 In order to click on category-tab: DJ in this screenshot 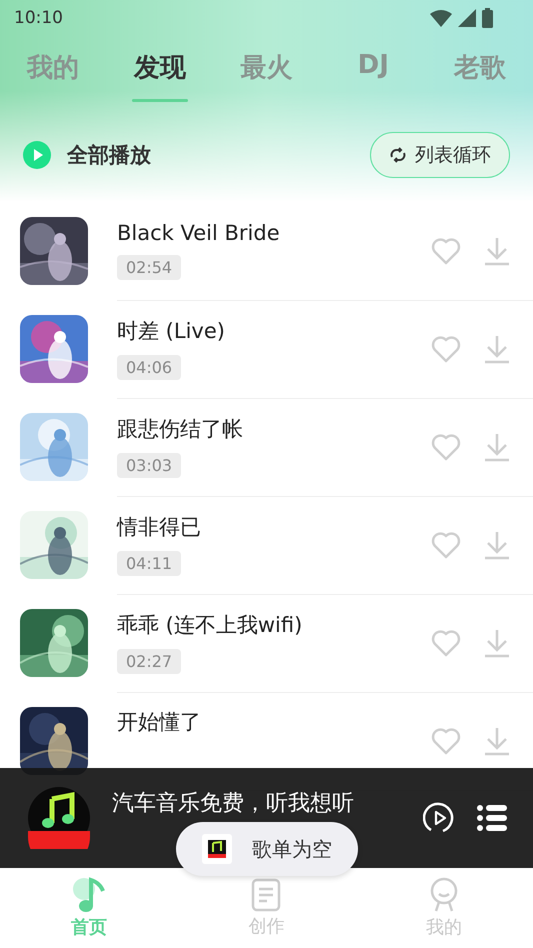, I will do `click(373, 76)`.